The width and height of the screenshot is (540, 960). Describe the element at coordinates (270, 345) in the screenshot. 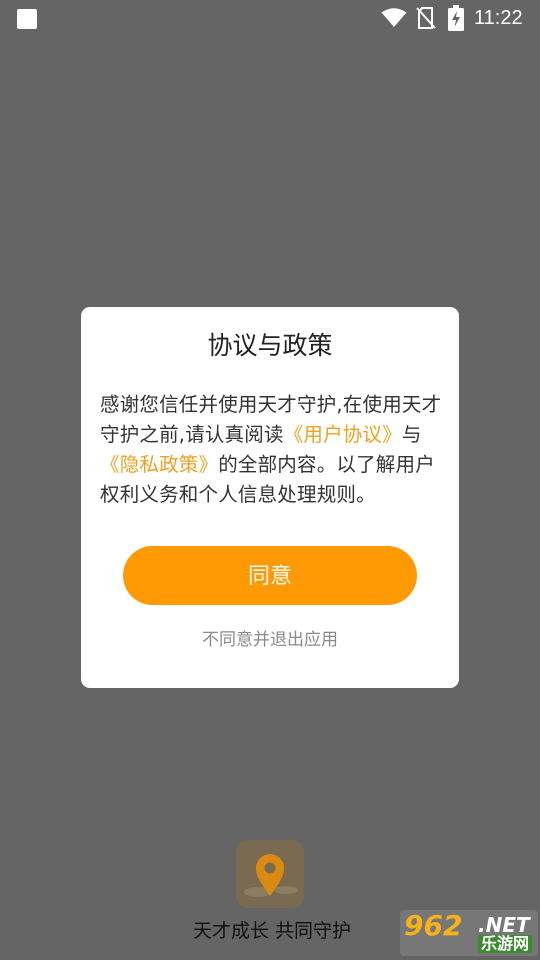

I see `dialog-title: 协议与政策` at that location.